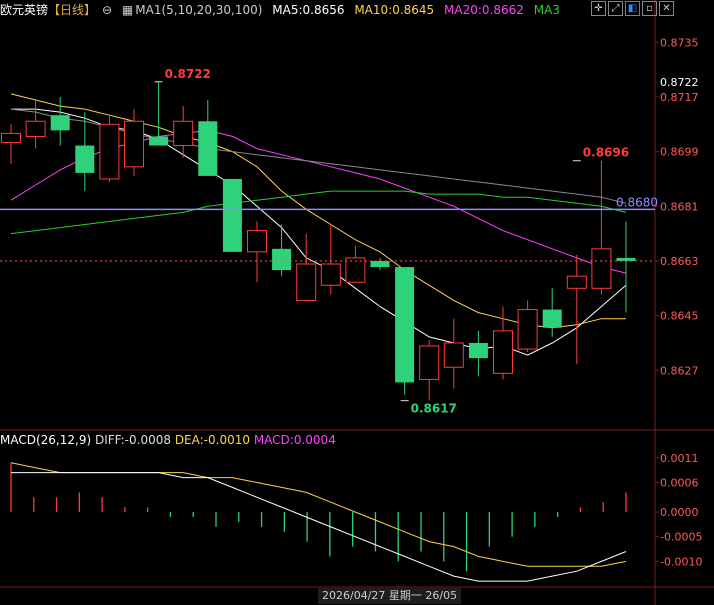 The width and height of the screenshot is (714, 605). Describe the element at coordinates (45, 440) in the screenshot. I see `macd-name: MACD(26,12,9)` at that location.